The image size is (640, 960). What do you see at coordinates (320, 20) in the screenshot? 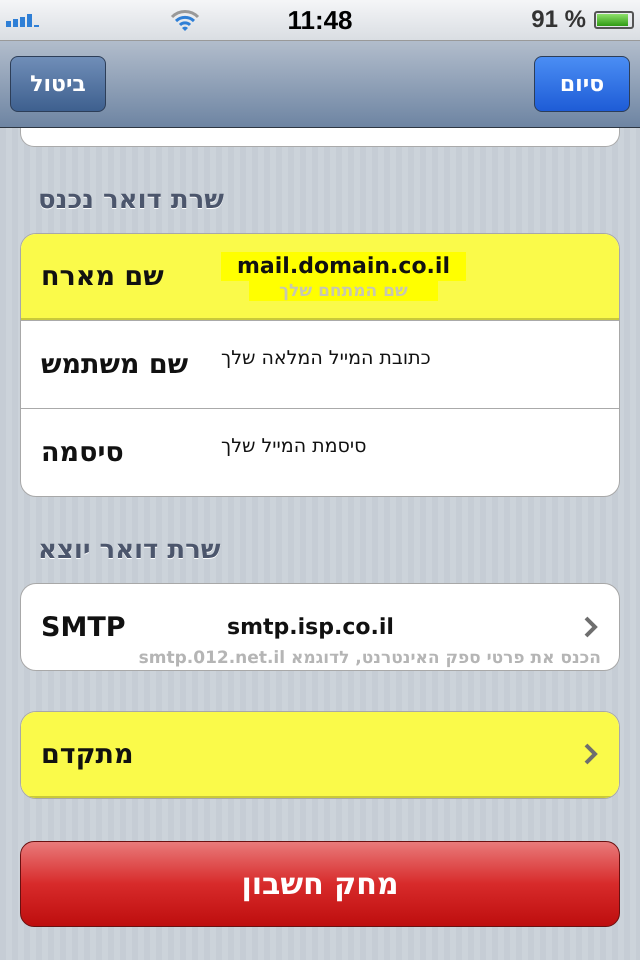
I see `clock-time: 11:48` at bounding box center [320, 20].